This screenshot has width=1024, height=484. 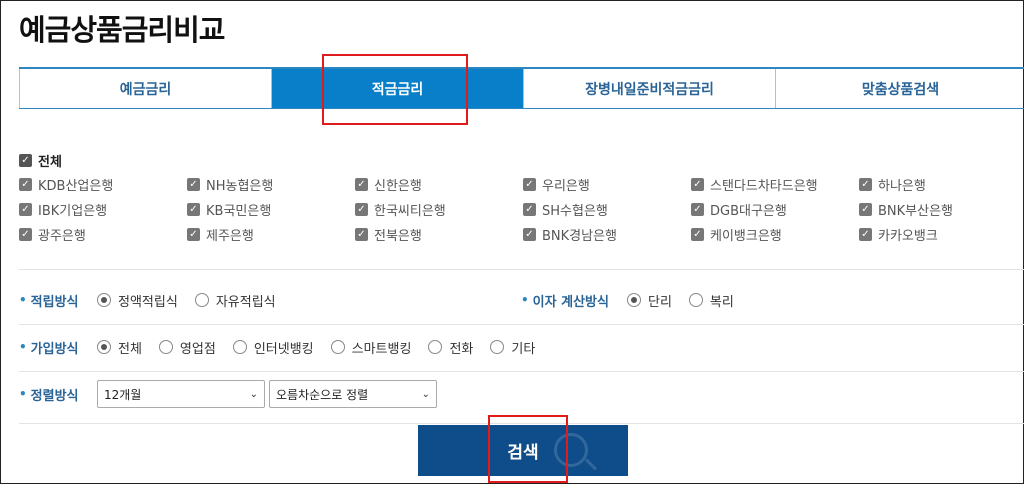 What do you see at coordinates (230, 236) in the screenshot?
I see `bank-label: 제주은행` at bounding box center [230, 236].